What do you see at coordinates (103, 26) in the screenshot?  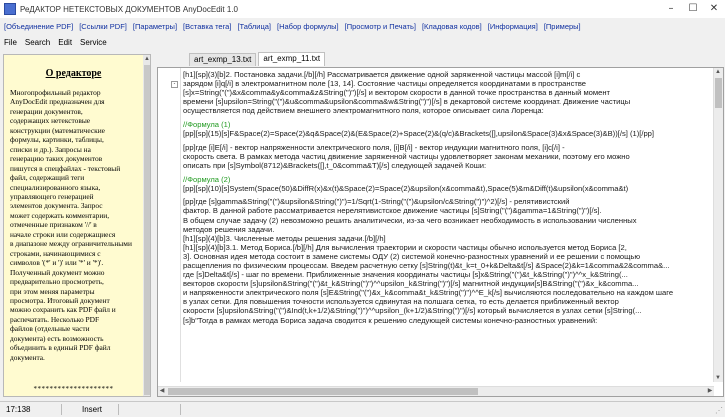 I see `menu-pdf-links: [Ссылки PDF]` at bounding box center [103, 26].